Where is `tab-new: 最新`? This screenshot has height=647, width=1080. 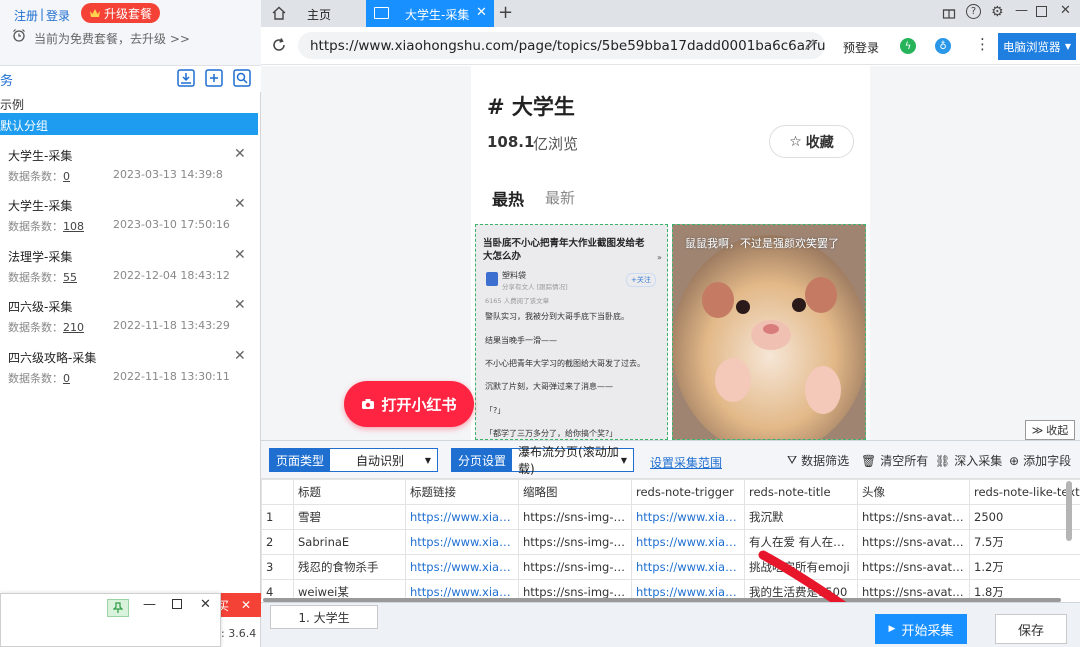 tab-new: 最新 is located at coordinates (560, 197).